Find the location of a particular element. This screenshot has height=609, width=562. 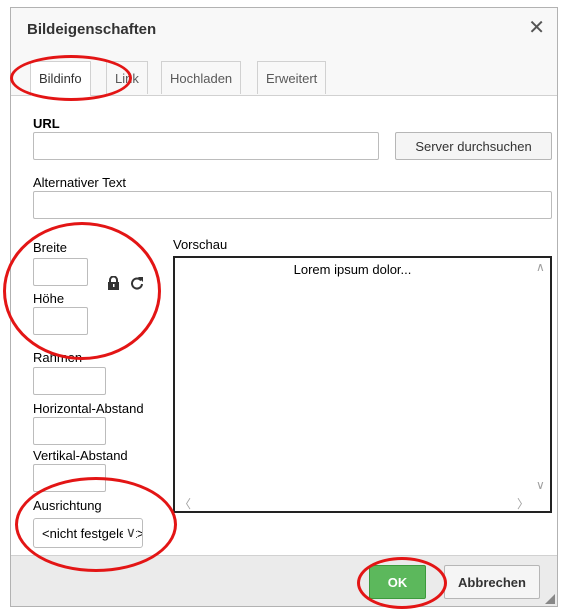

horizontal-scrollbar: 〈 〉 is located at coordinates (354, 502).